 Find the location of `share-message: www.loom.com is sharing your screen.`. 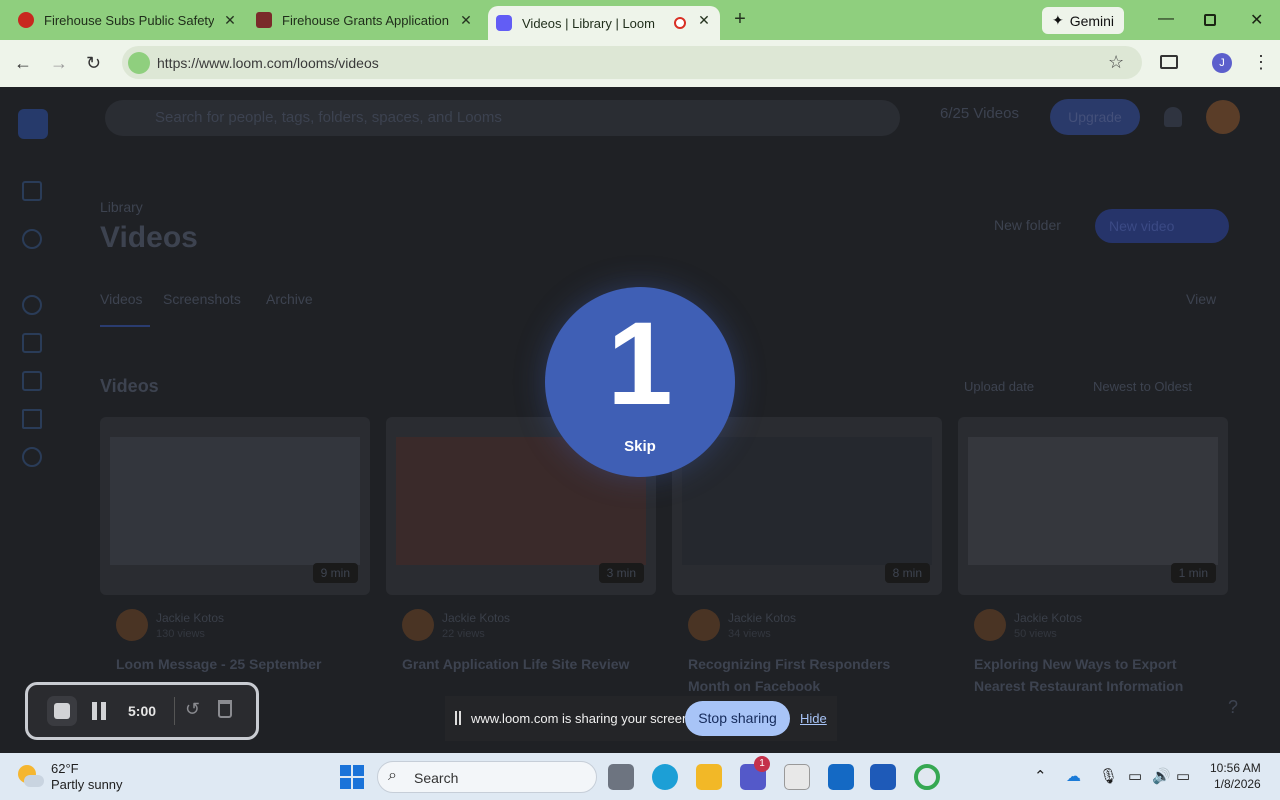

share-message: www.loom.com is sharing your screen. is located at coordinates (582, 718).